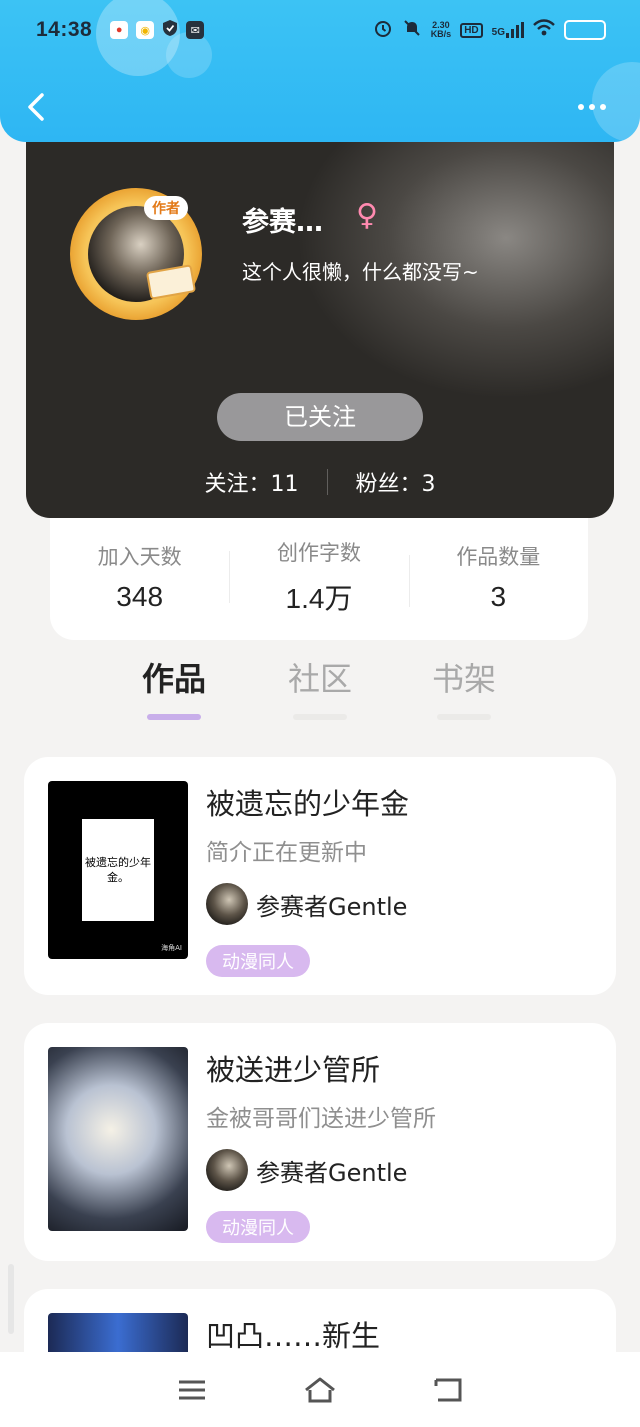 The width and height of the screenshot is (640, 1427). Describe the element at coordinates (383, 30) in the screenshot. I see `alarm-icon` at that location.